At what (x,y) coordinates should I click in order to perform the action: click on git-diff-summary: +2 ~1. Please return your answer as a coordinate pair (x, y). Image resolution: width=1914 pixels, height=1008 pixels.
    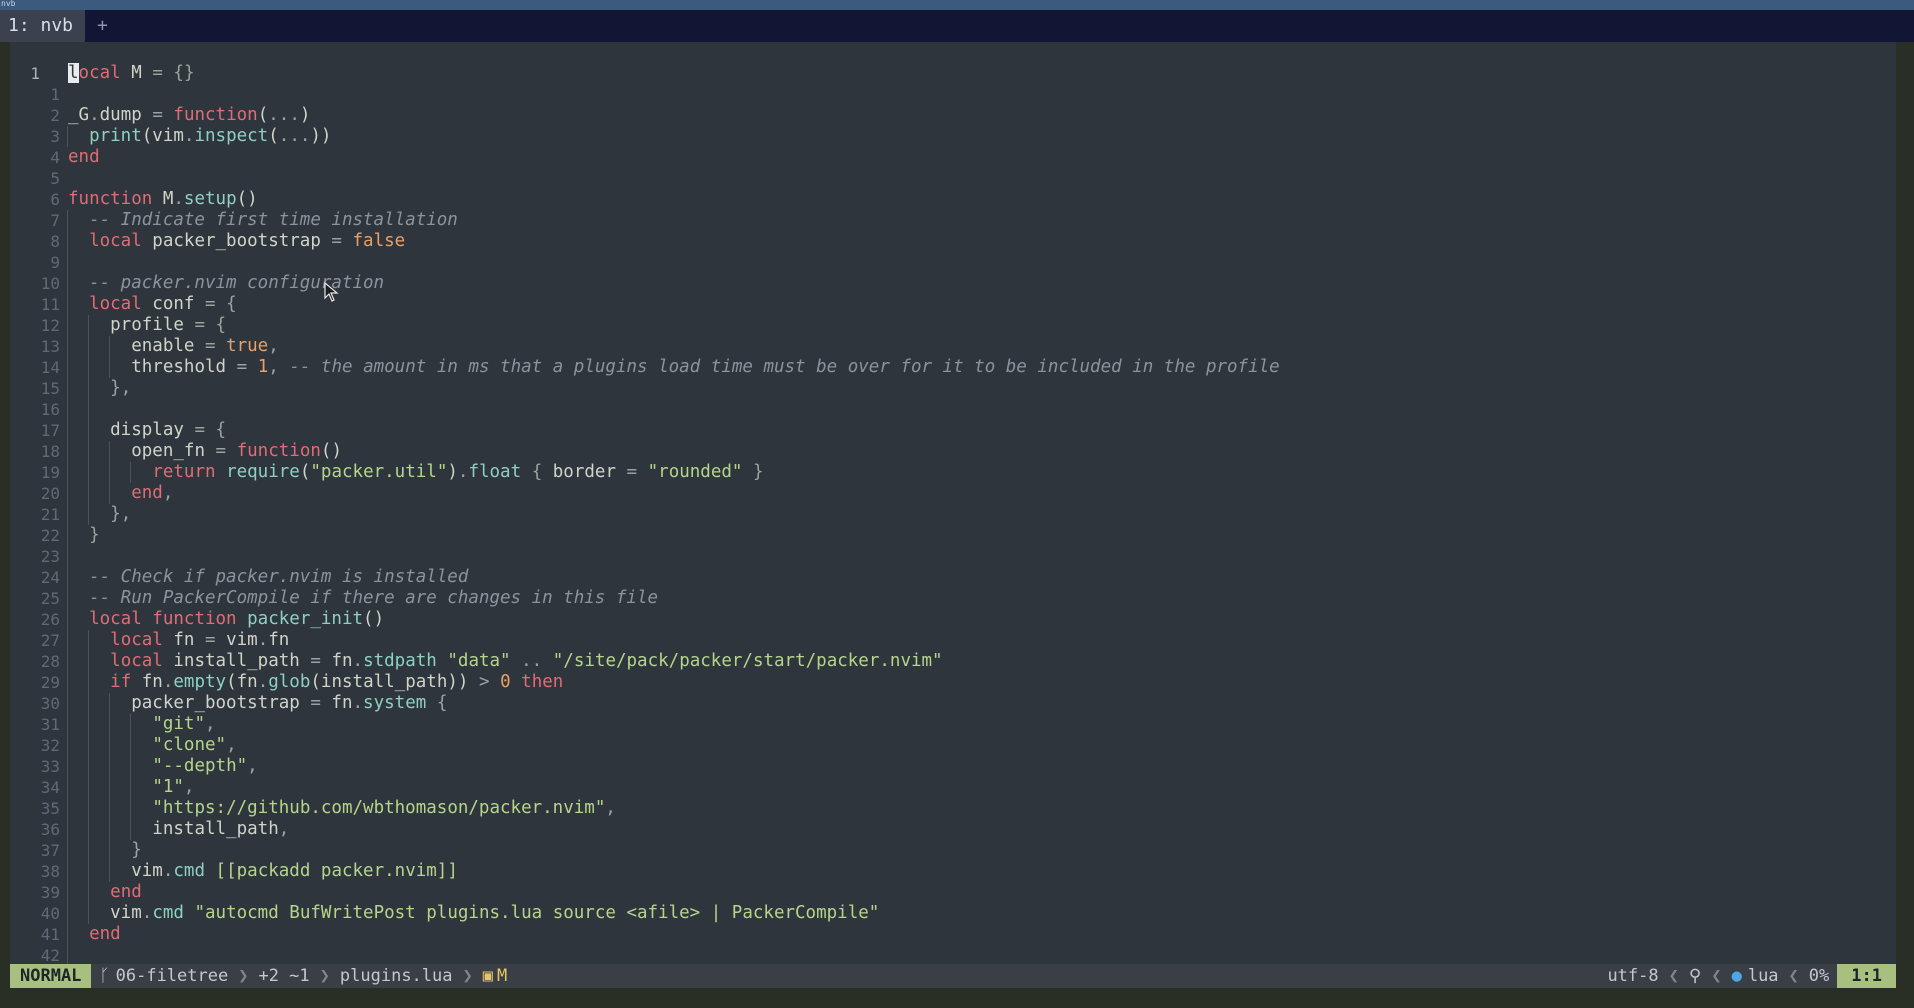
    Looking at the image, I should click on (284, 976).